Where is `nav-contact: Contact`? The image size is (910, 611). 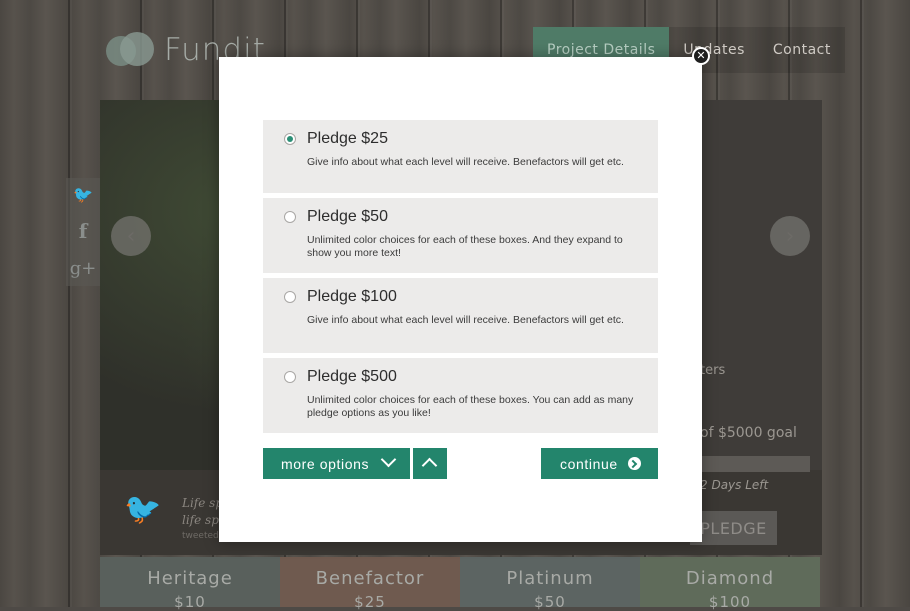
nav-contact: Contact is located at coordinates (801, 50).